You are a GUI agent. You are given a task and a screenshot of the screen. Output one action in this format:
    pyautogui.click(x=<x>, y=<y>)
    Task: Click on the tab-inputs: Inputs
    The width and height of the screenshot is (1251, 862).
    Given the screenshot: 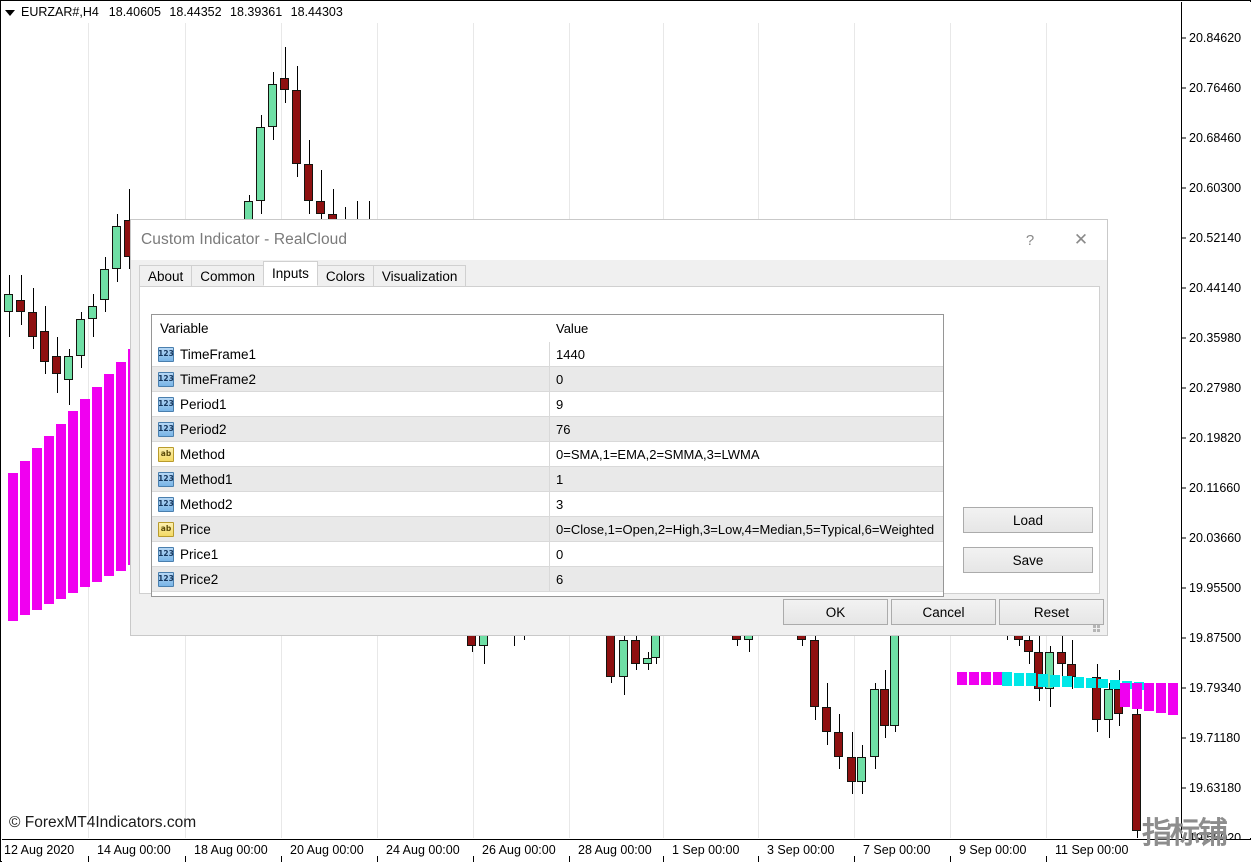 What is the action you would take?
    pyautogui.click(x=290, y=273)
    